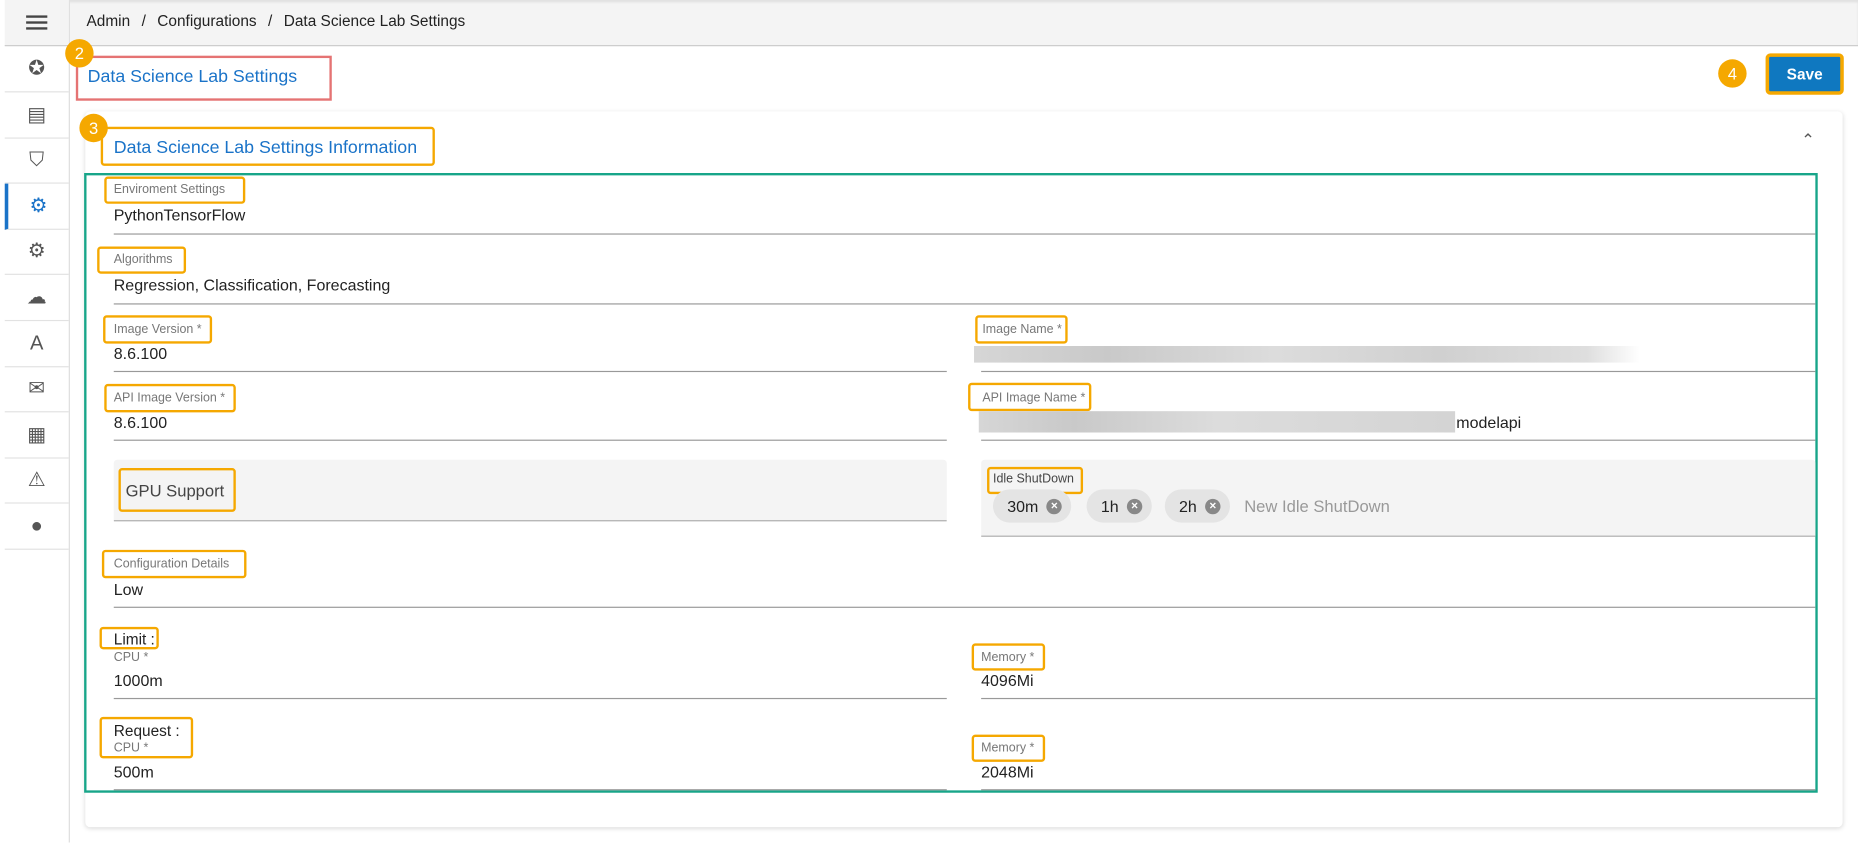  What do you see at coordinates (1732, 73) in the screenshot?
I see `step-badge-4: 4` at bounding box center [1732, 73].